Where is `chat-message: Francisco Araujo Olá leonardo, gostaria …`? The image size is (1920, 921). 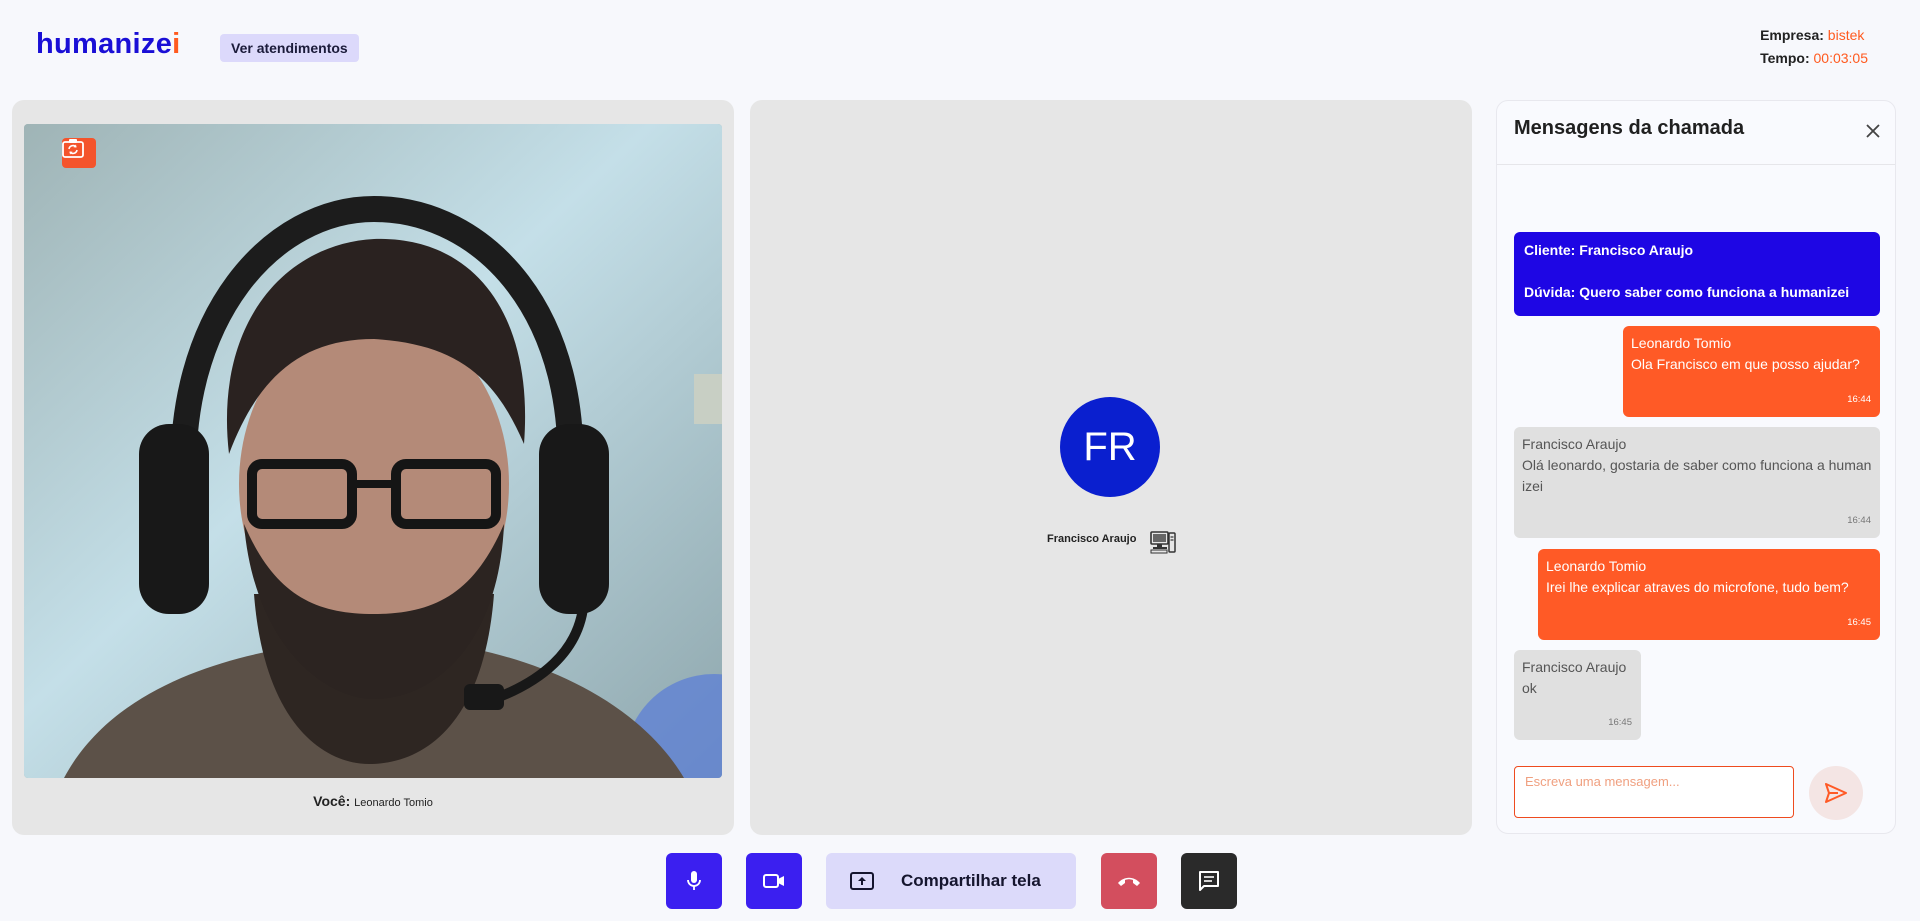 chat-message: Francisco Araujo Olá leonardo, gostaria … is located at coordinates (1697, 482).